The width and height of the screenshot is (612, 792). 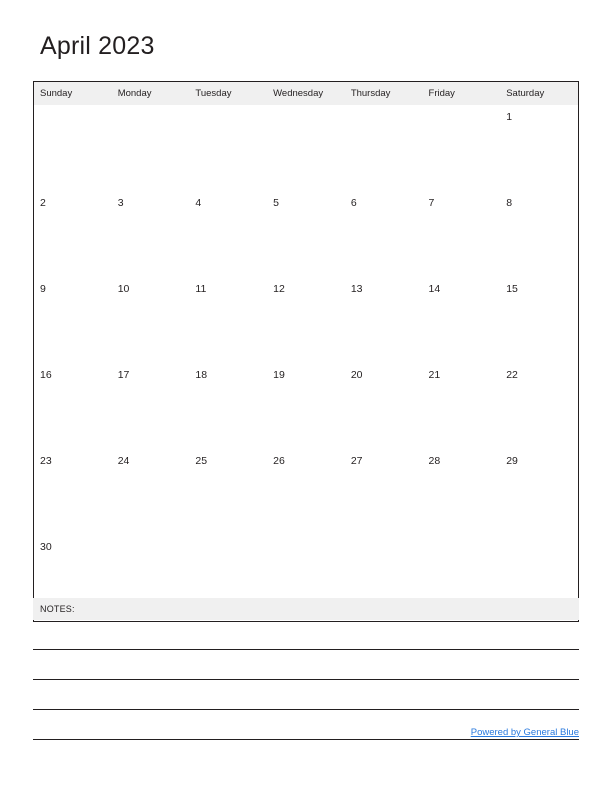 I want to click on calendar-day-cell: 14, so click(x=461, y=320).